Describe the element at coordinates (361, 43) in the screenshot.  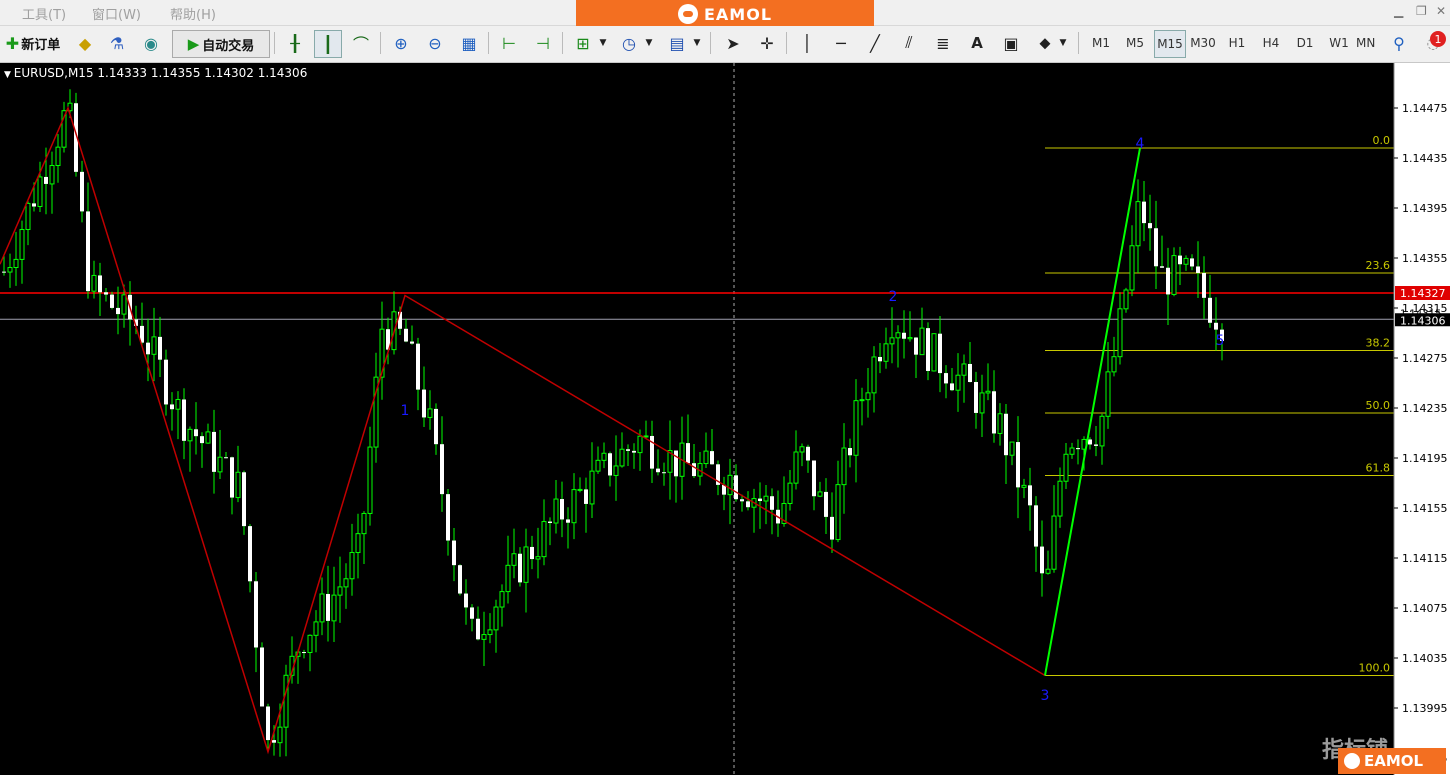
I see `line-chart-icon: ⌒` at that location.